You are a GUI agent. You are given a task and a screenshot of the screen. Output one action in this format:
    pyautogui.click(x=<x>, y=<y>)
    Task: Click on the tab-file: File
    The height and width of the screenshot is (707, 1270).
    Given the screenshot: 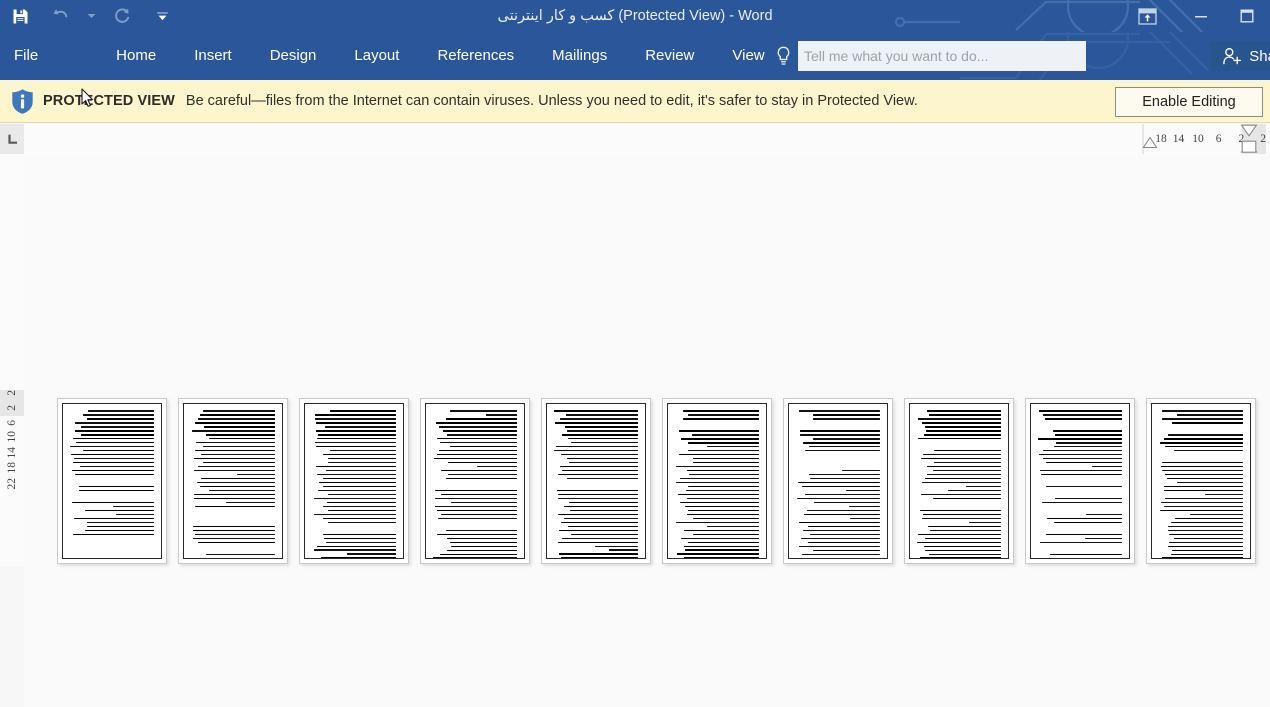 What is the action you would take?
    pyautogui.click(x=26, y=56)
    